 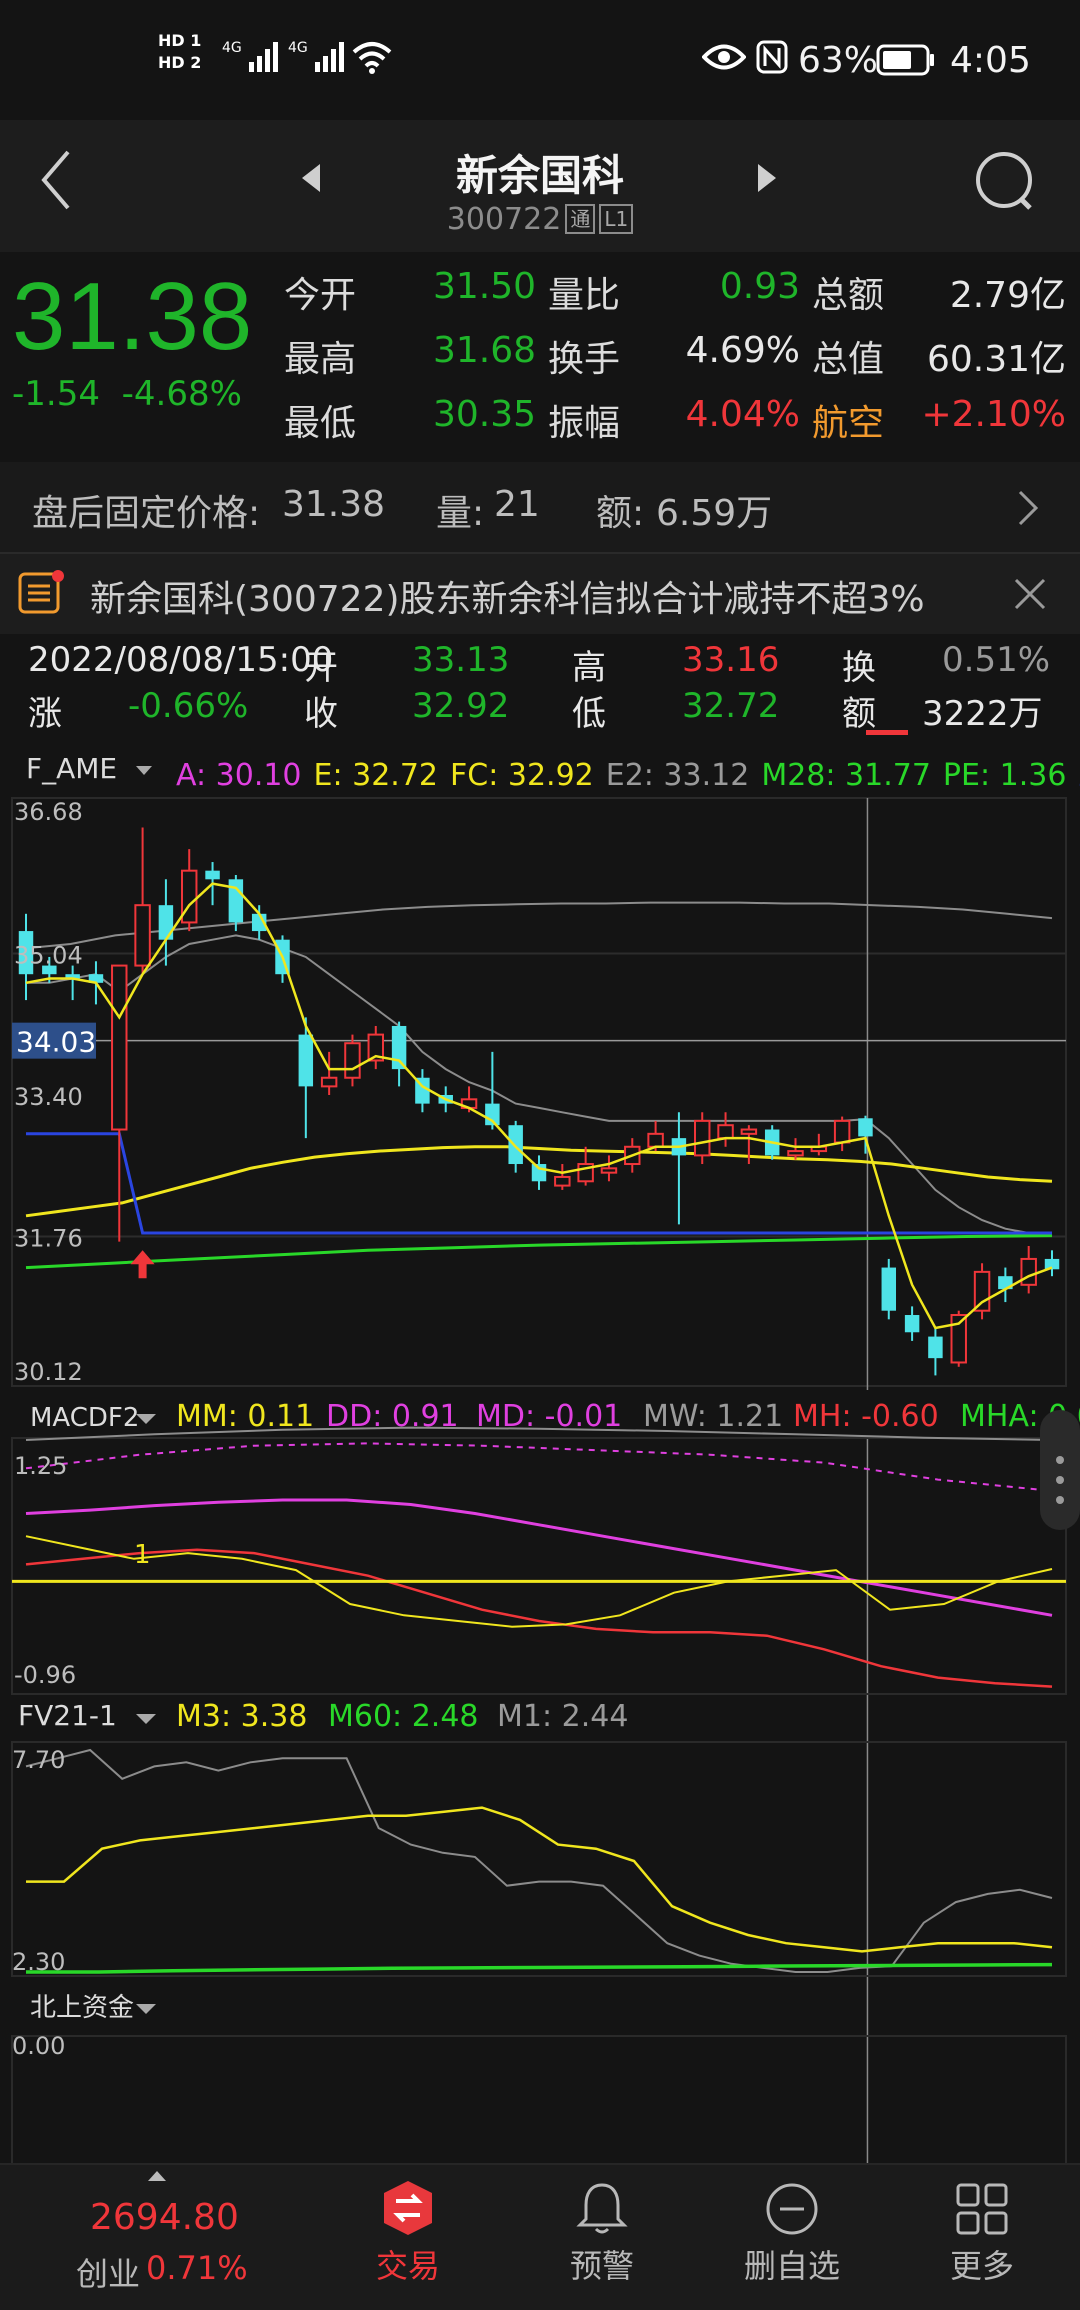 What do you see at coordinates (461, 660) in the screenshot?
I see `open-value: 33.13` at bounding box center [461, 660].